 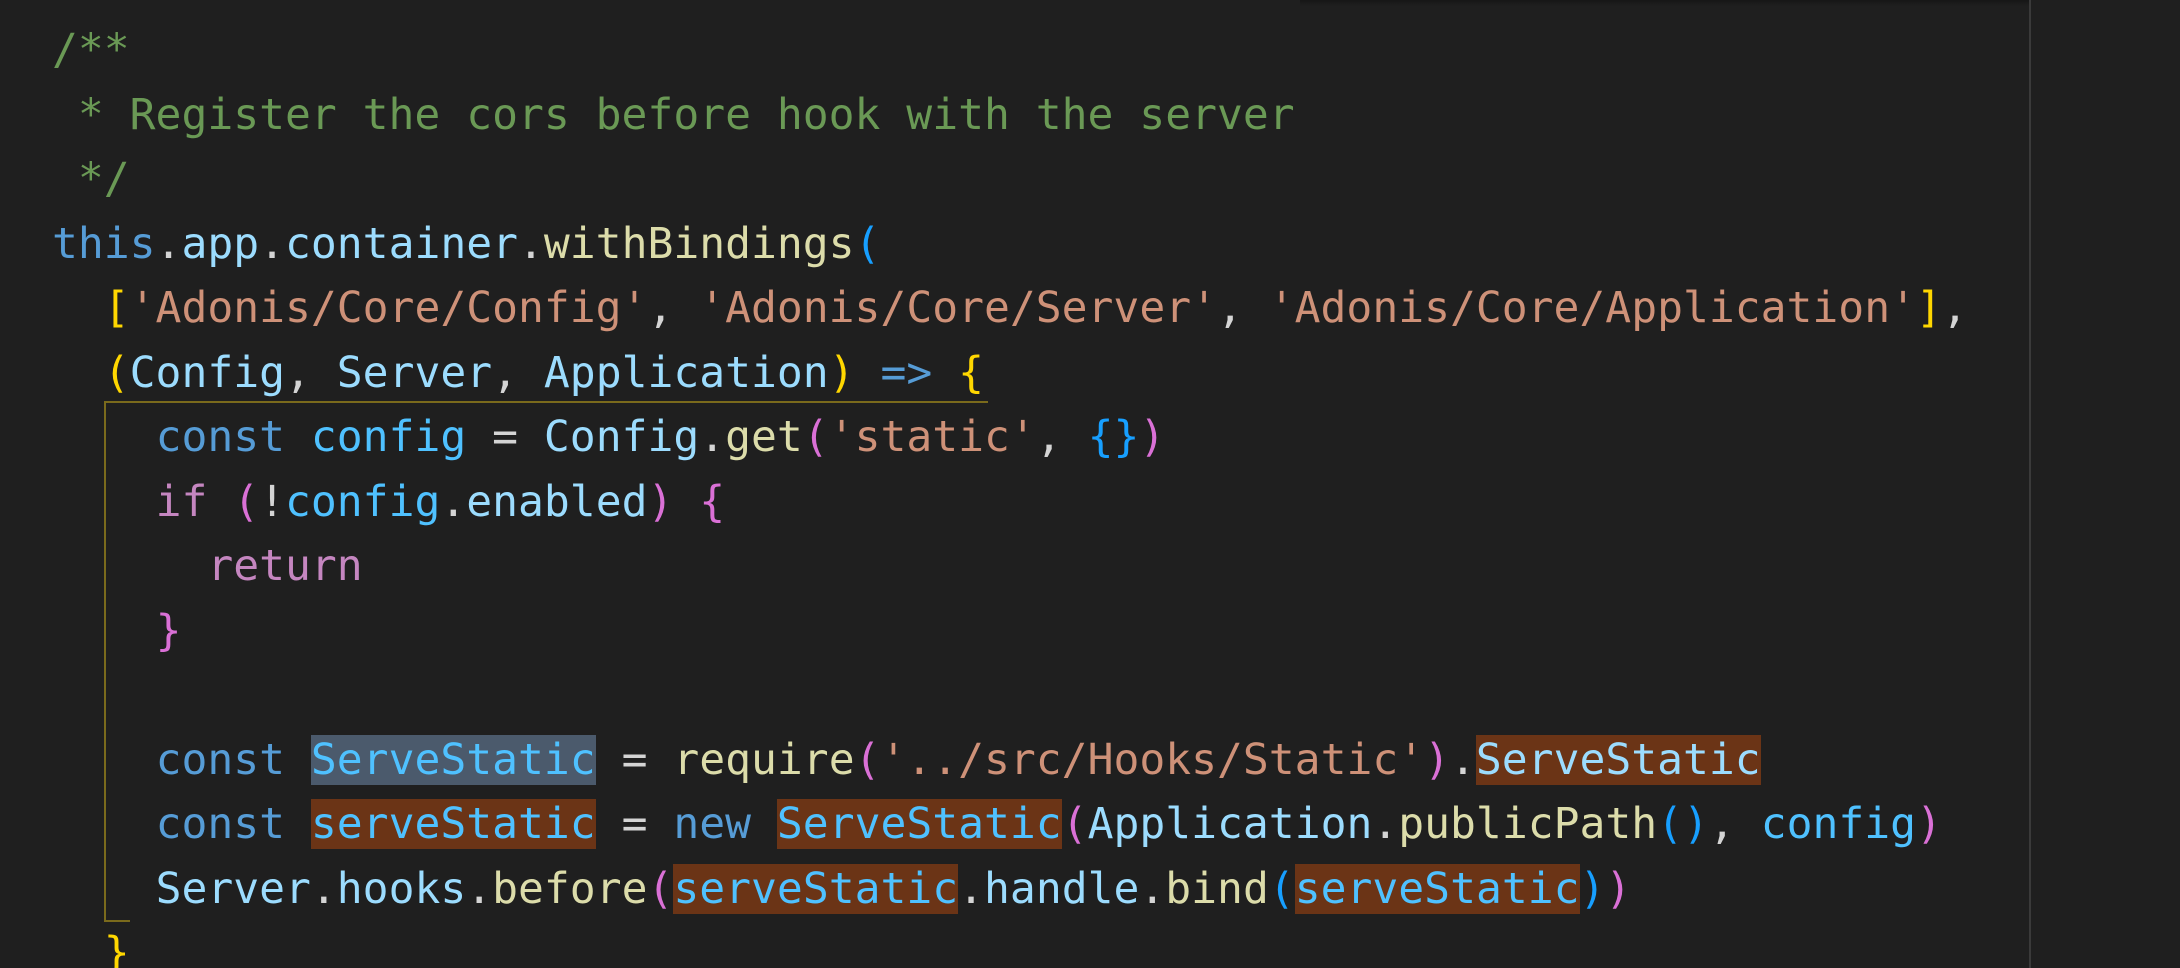 I want to click on code-line: /**, so click(x=91, y=50).